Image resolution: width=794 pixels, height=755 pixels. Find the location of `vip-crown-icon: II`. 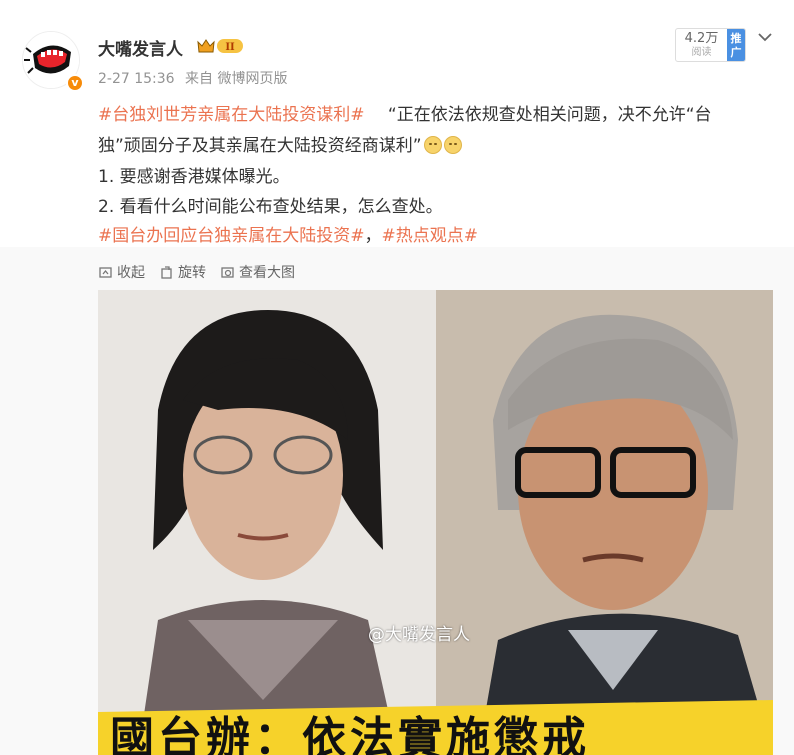

vip-crown-icon: II is located at coordinates (221, 46).